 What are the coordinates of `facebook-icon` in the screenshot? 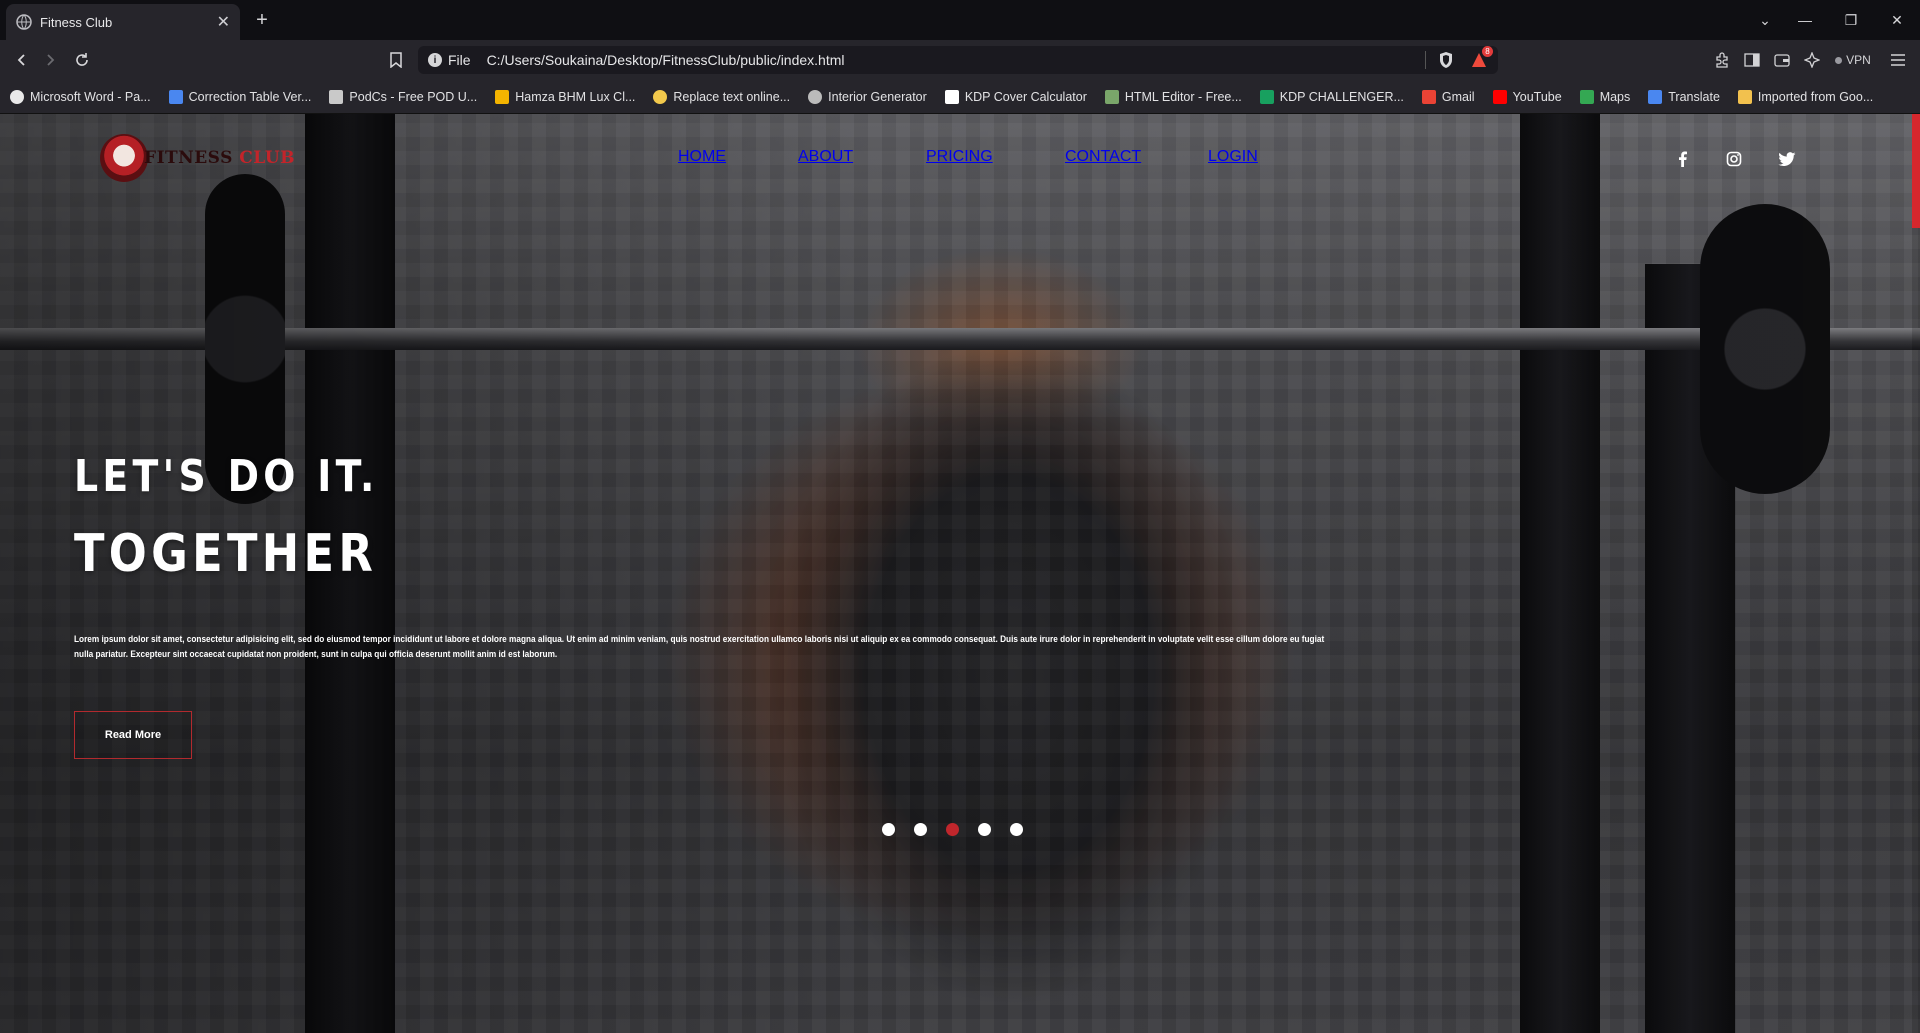 It's located at (1682, 159).